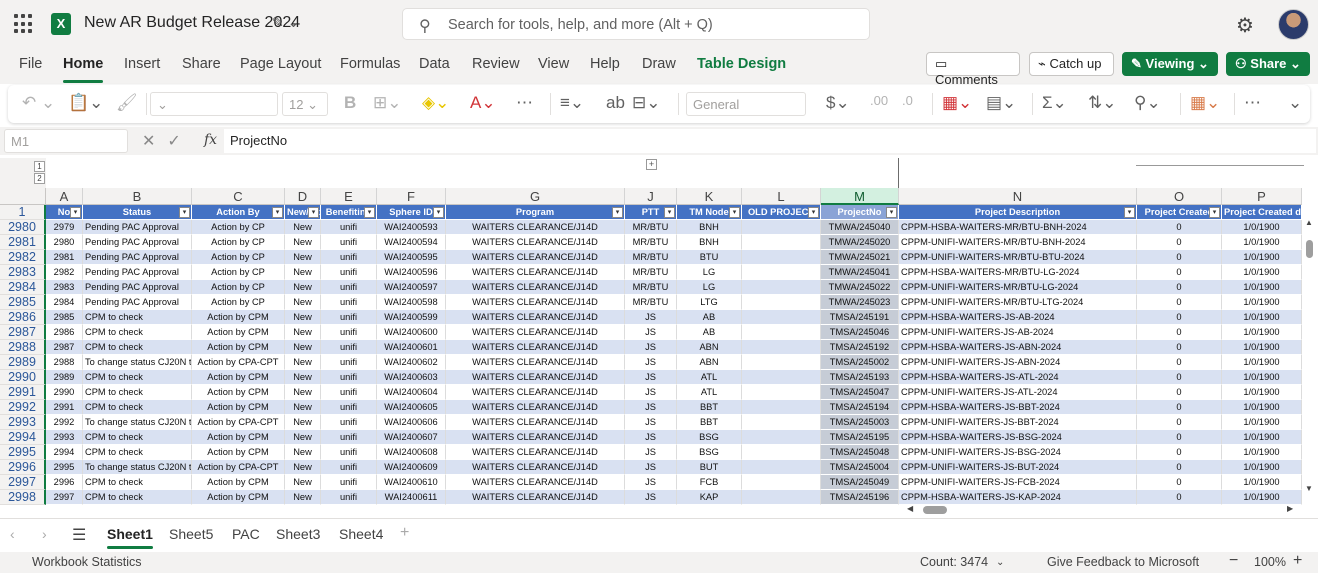  I want to click on table-header-cell: Benefiting ▾, so click(349, 212).